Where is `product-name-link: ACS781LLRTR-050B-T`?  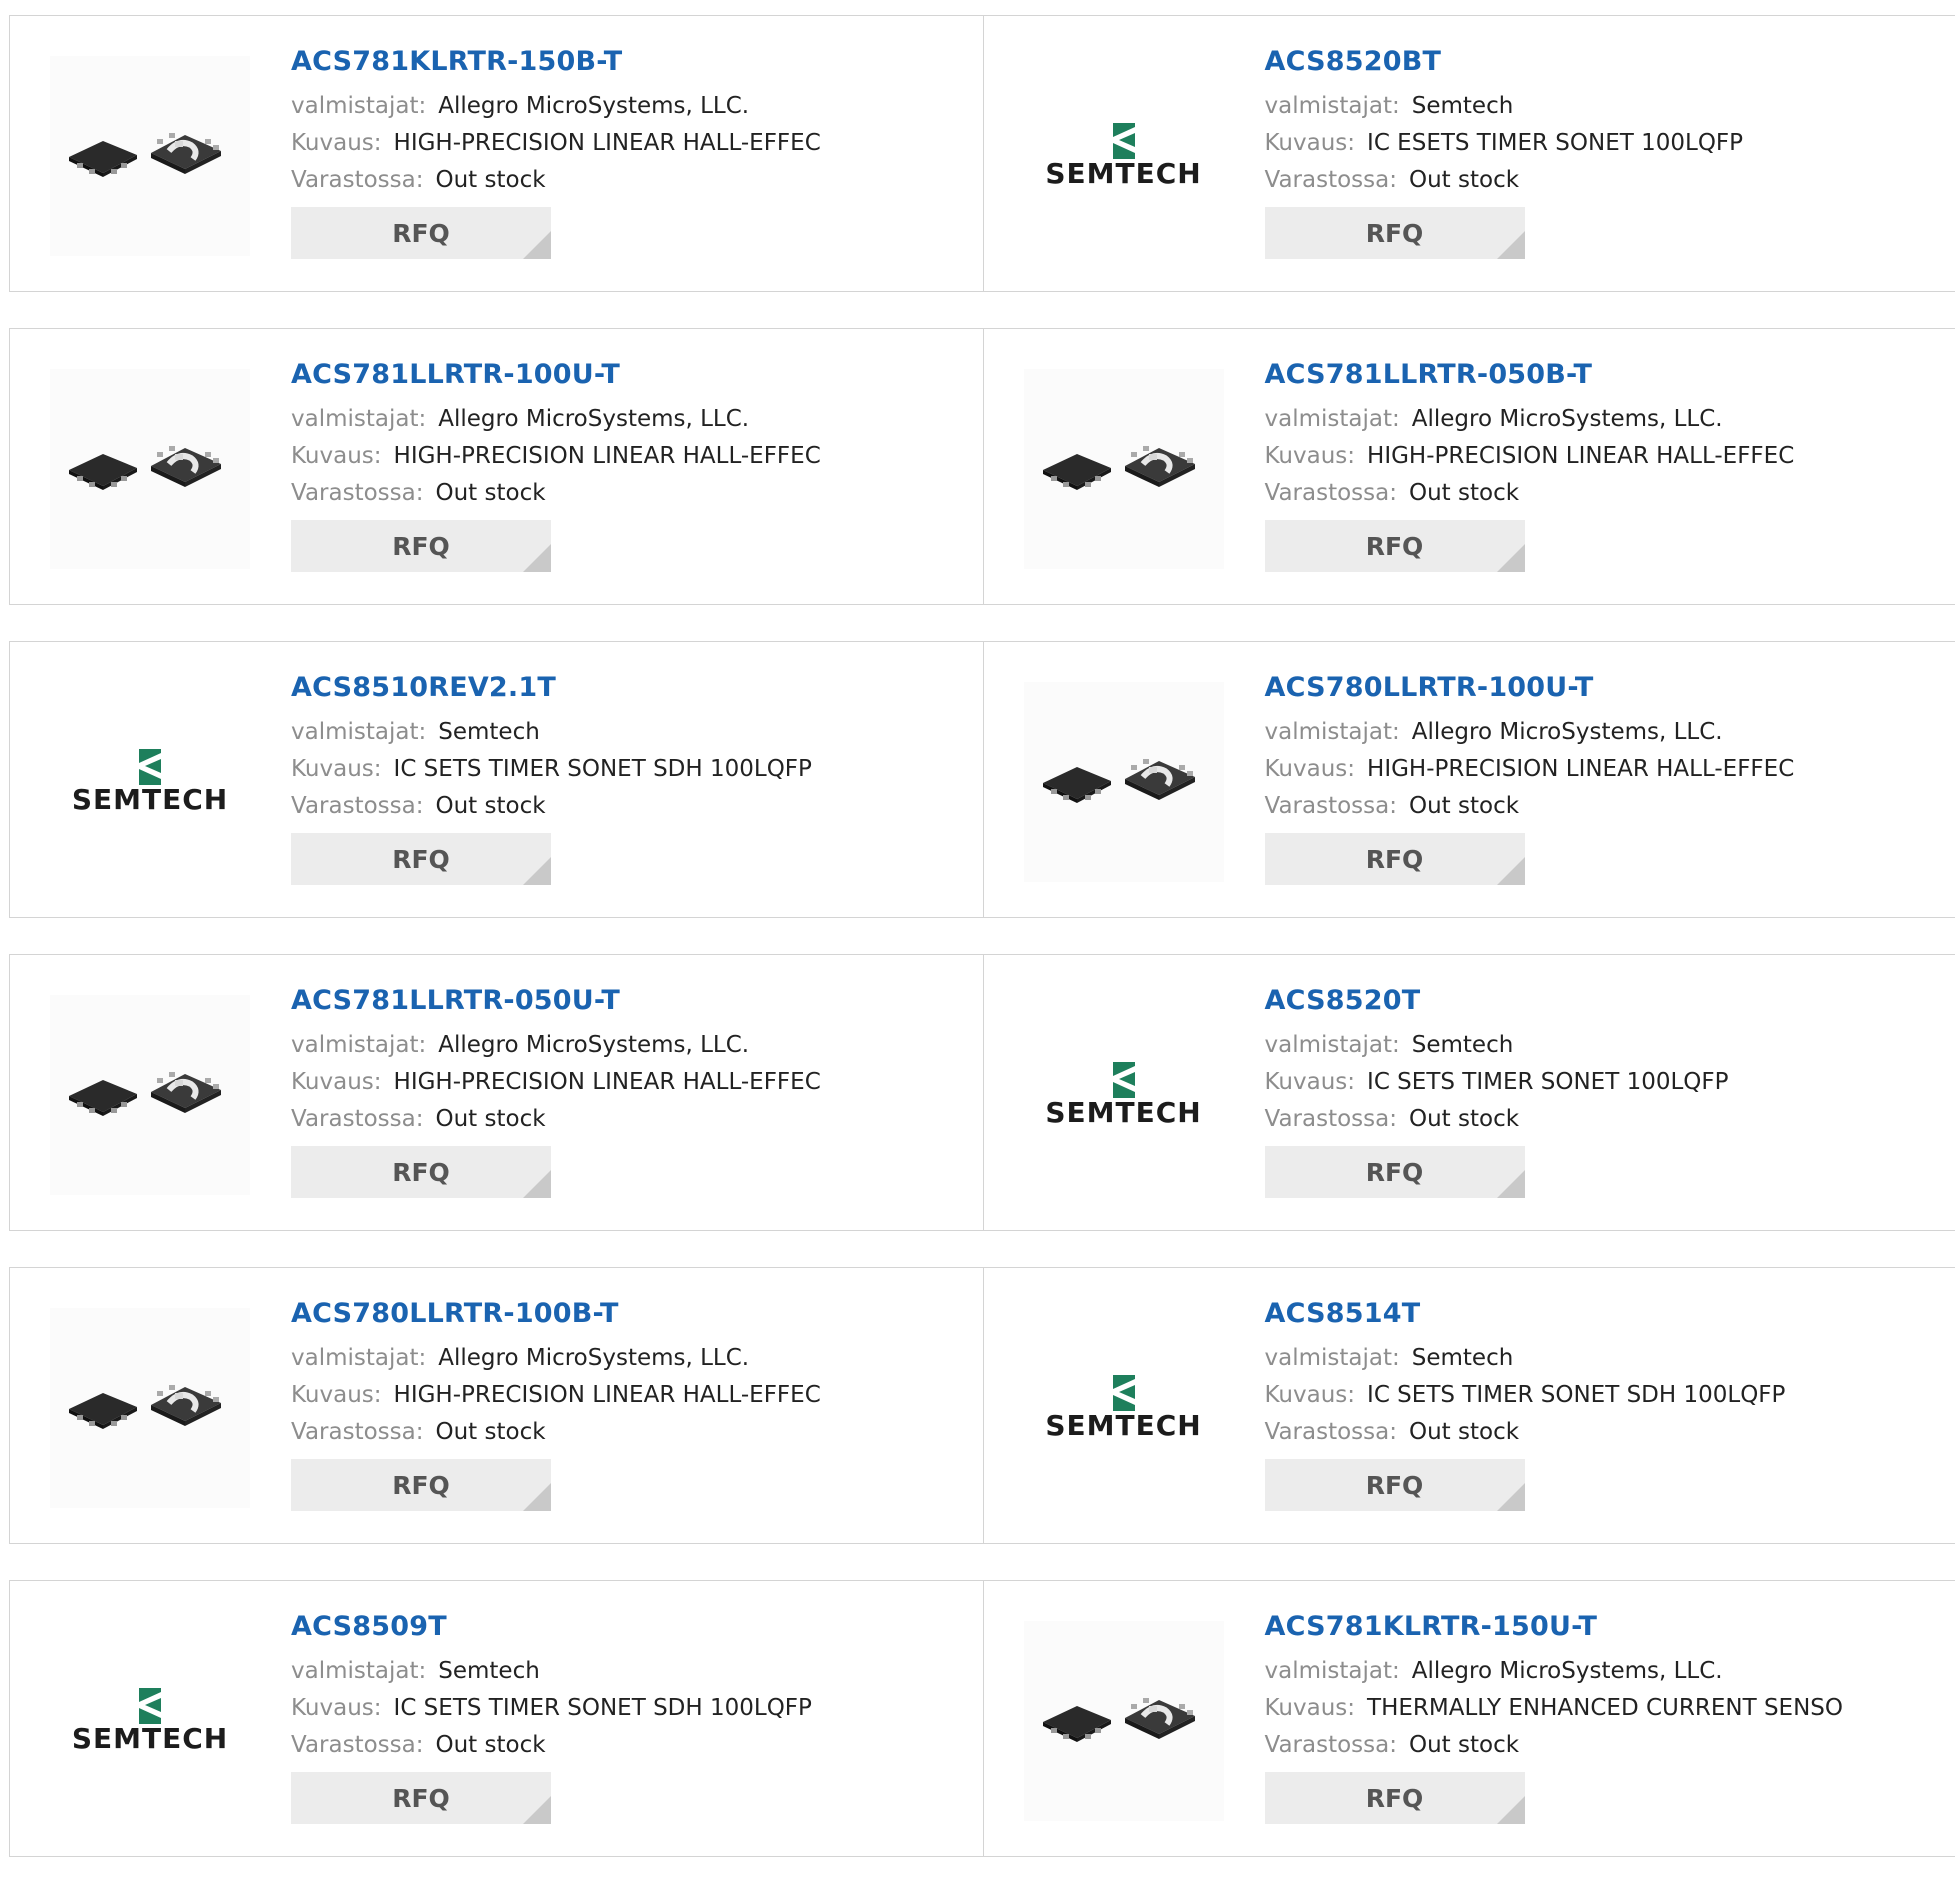
product-name-link: ACS781LLRTR-050B-T is located at coordinates (1530, 375).